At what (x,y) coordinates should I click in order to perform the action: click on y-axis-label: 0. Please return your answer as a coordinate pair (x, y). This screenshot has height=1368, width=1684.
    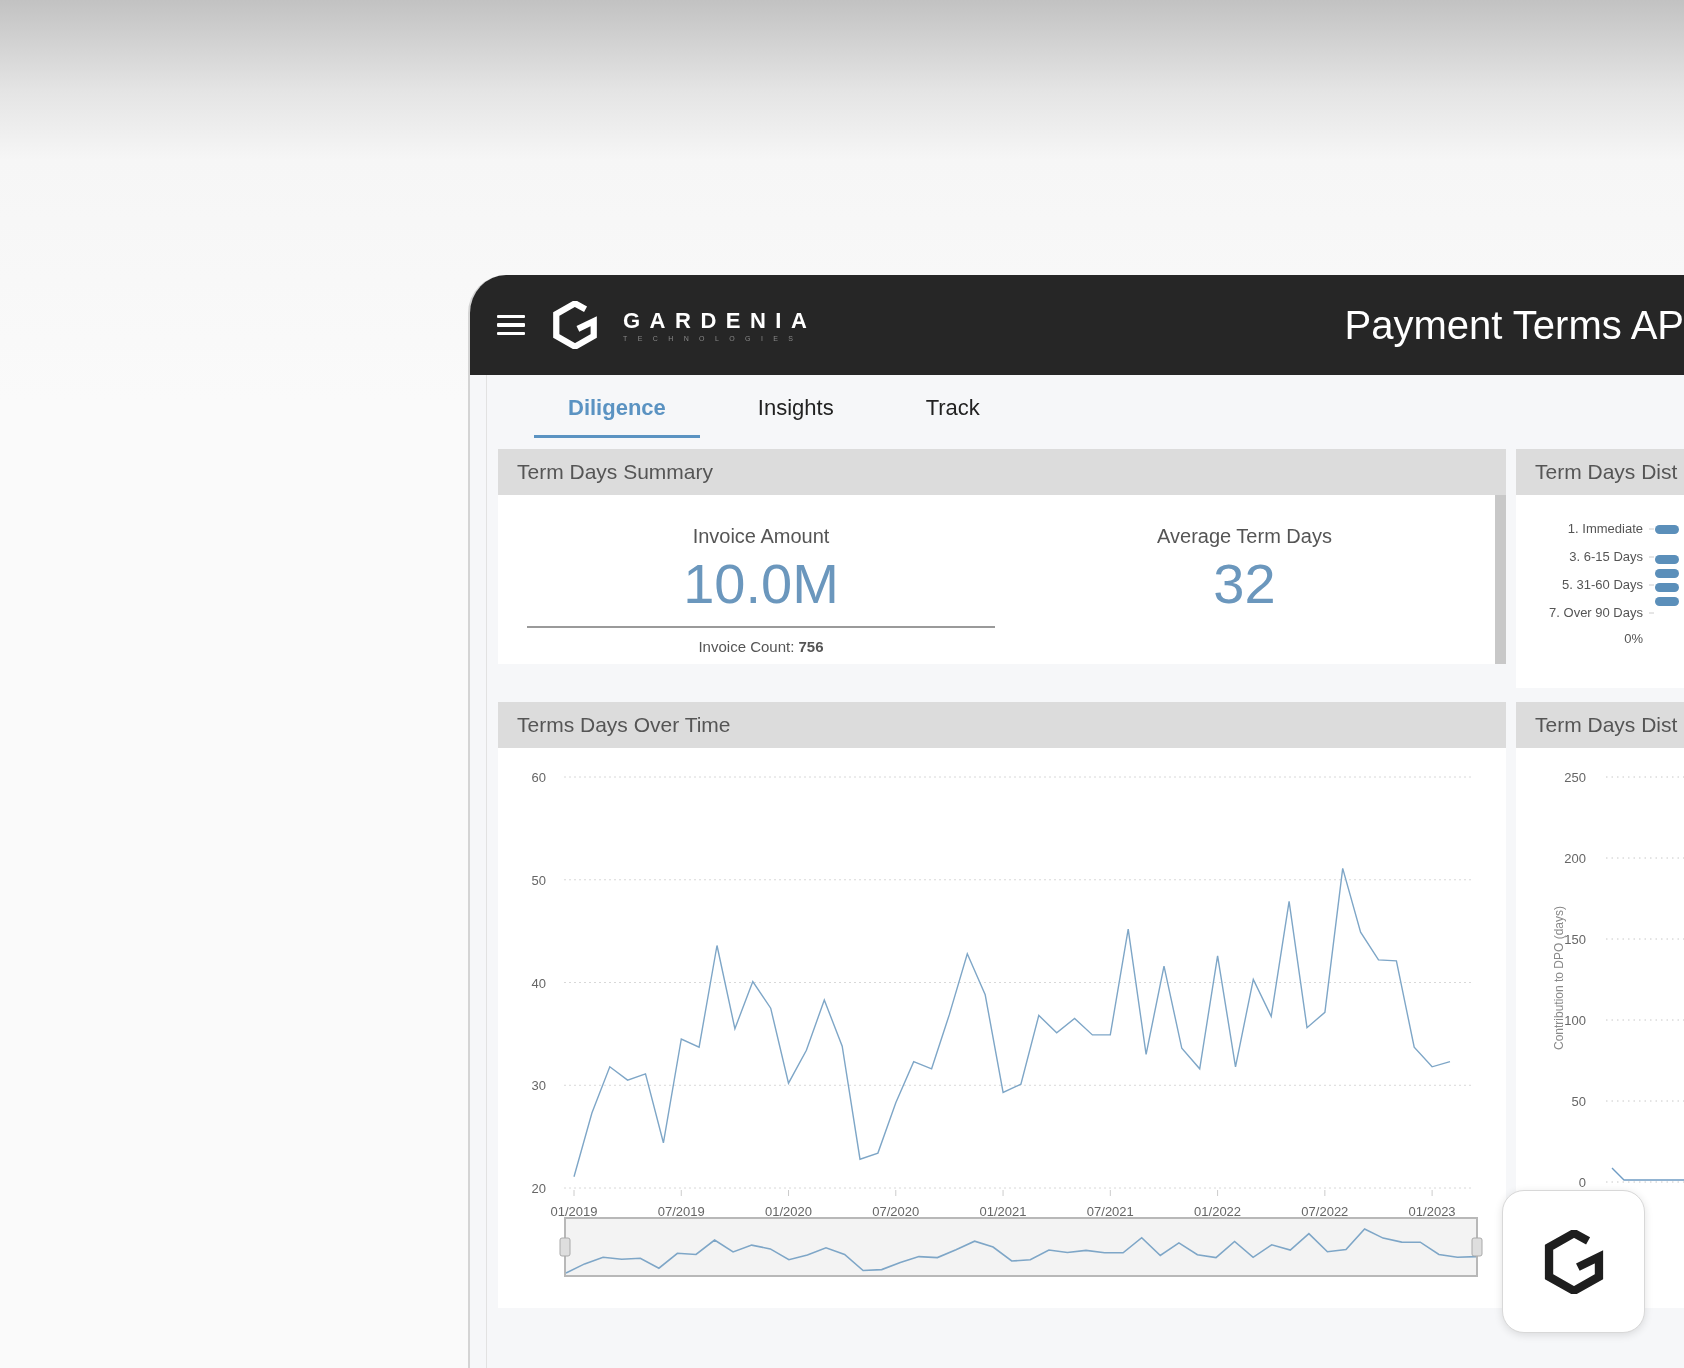
    Looking at the image, I should click on (1582, 1182).